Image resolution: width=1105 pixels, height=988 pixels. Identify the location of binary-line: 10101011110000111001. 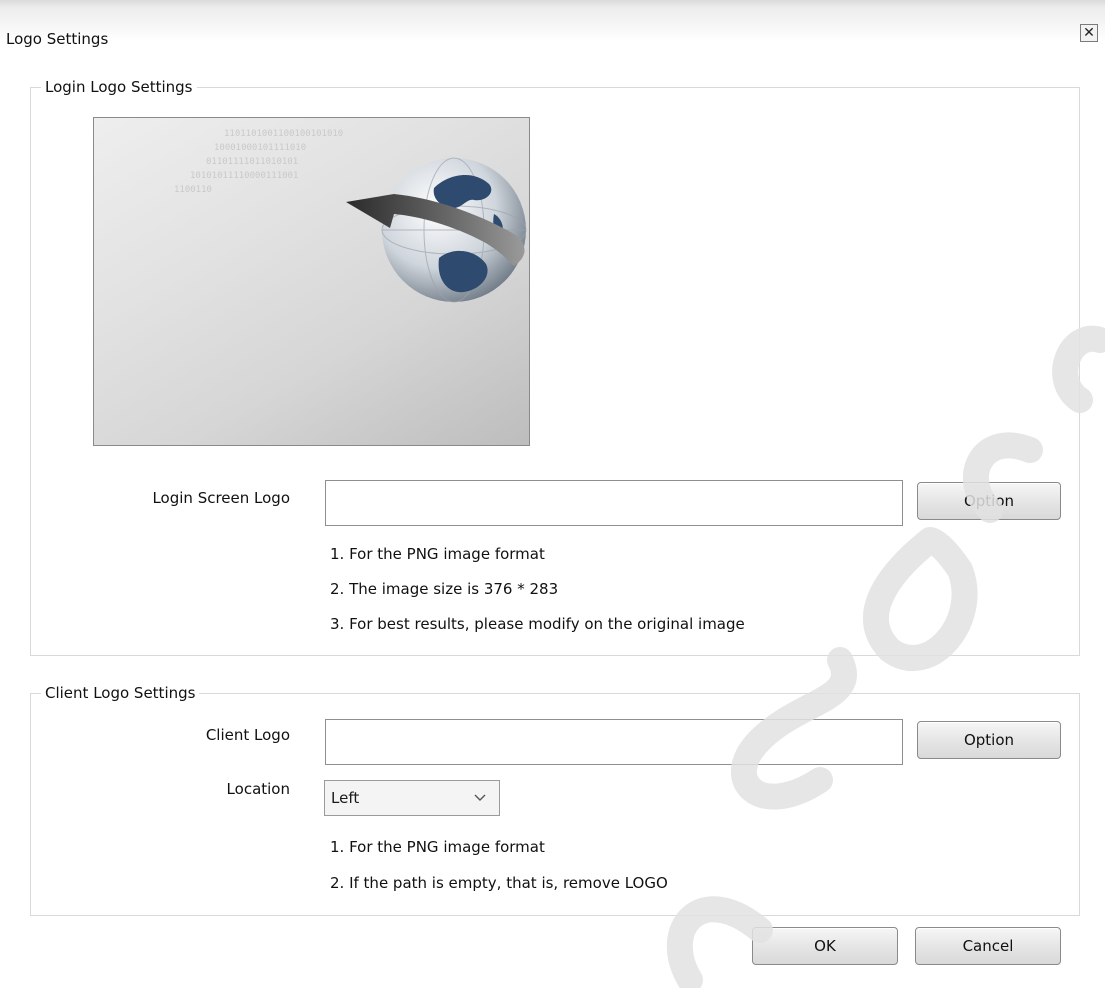
(244, 176).